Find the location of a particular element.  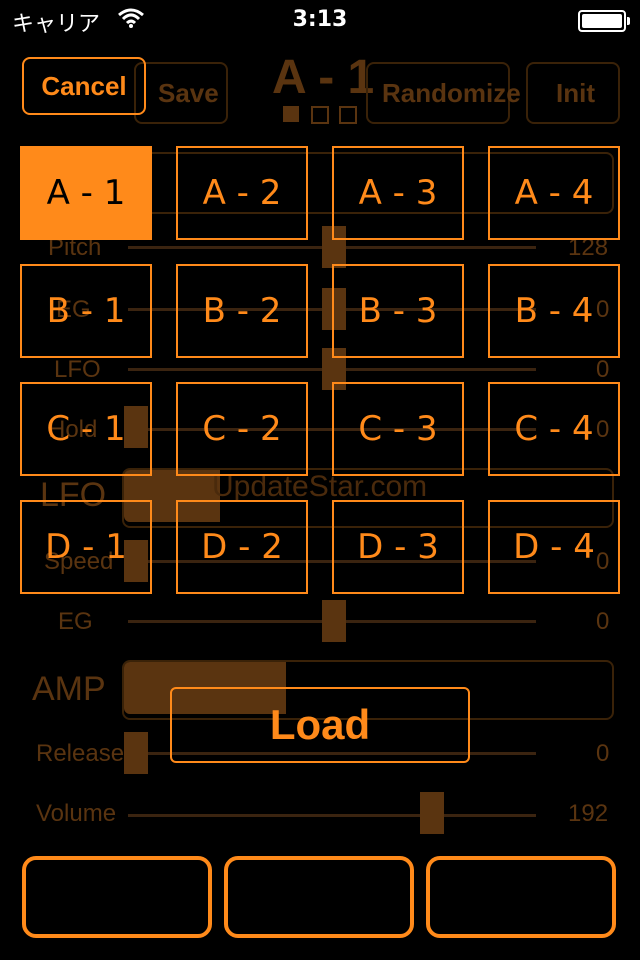

patch-b4: B - 4 is located at coordinates (554, 311).